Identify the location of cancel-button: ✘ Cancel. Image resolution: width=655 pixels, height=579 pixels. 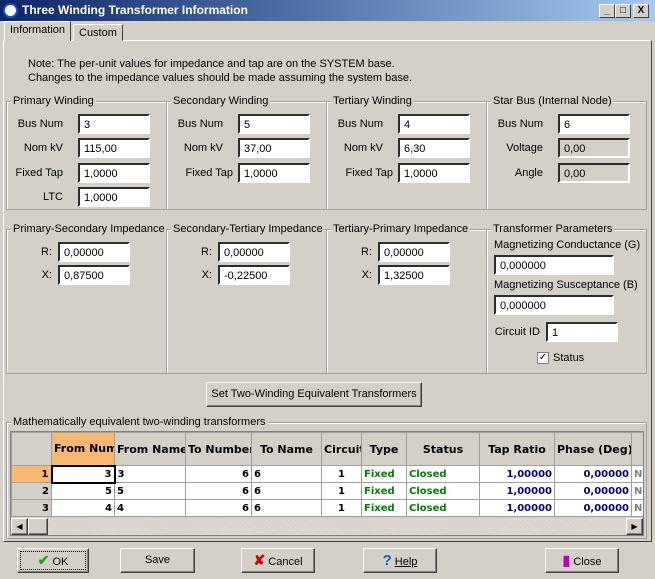
(278, 560).